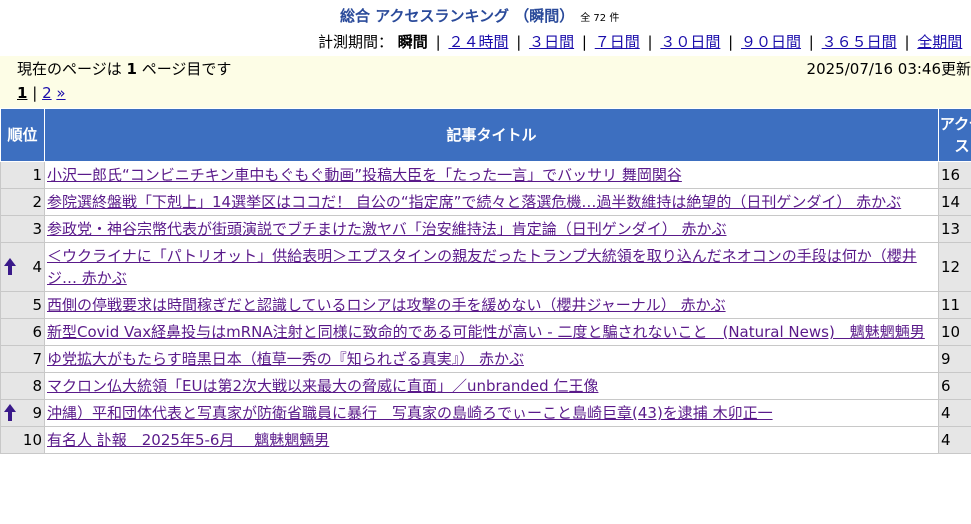 The height and width of the screenshot is (524, 971). What do you see at coordinates (954, 135) in the screenshot?
I see `col-header-access: アクセス` at bounding box center [954, 135].